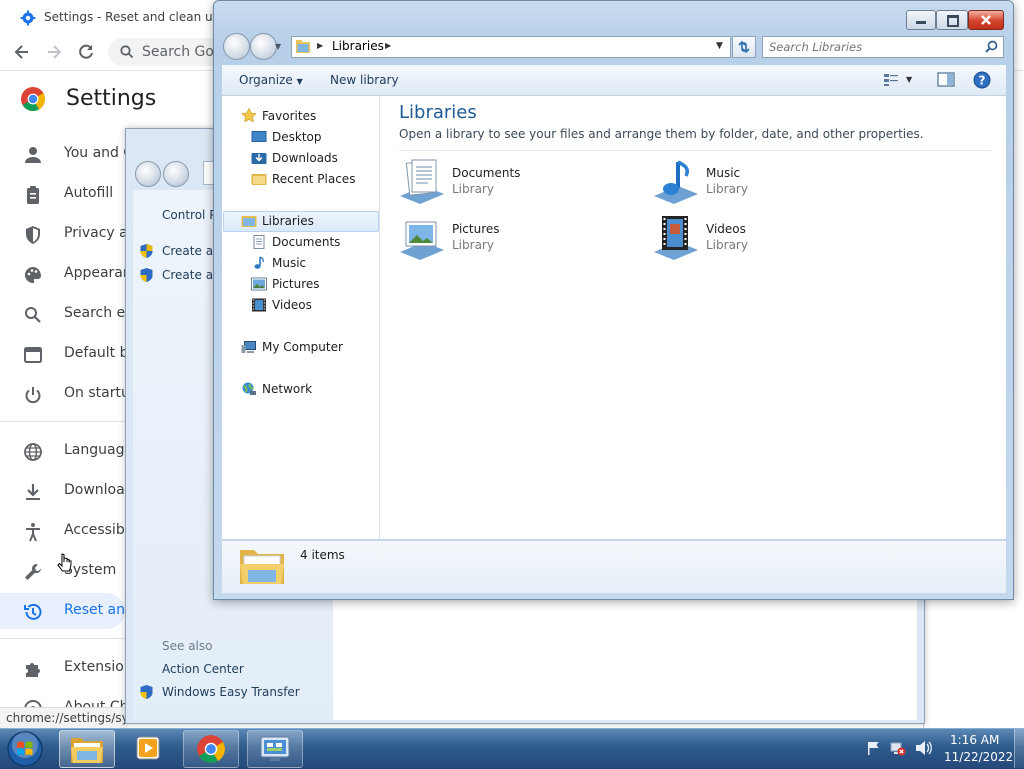 The height and width of the screenshot is (769, 1024). Describe the element at coordinates (67, 314) in the screenshot. I see `nav-item-search-engine: Search en` at that location.